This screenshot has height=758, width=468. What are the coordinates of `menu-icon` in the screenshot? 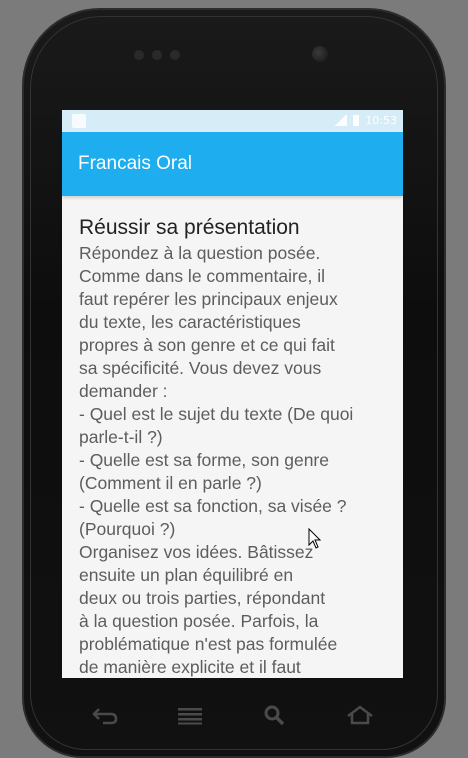 It's located at (189, 716).